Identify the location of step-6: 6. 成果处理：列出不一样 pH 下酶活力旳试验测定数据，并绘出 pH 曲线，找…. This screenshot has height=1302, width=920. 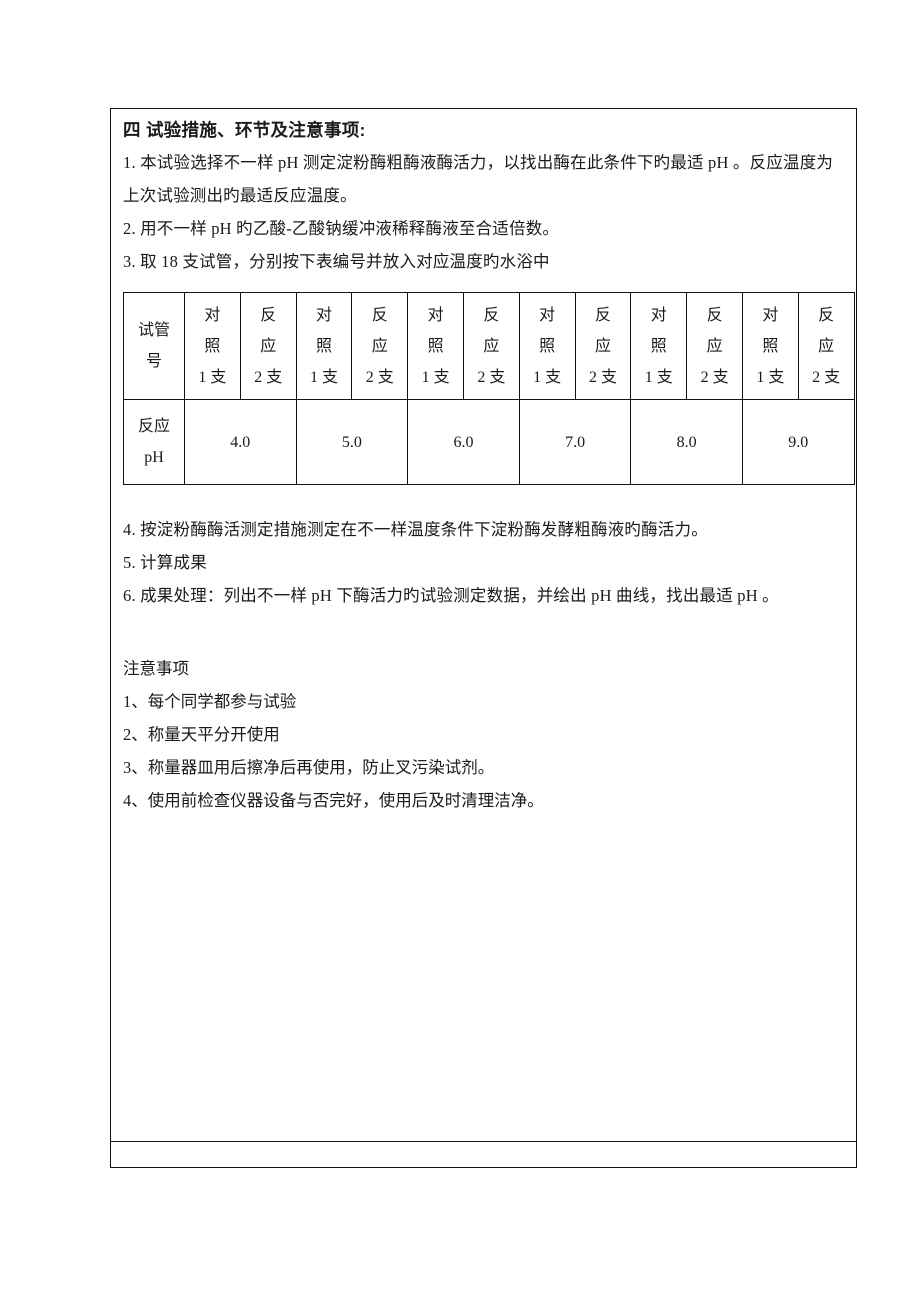
(451, 595).